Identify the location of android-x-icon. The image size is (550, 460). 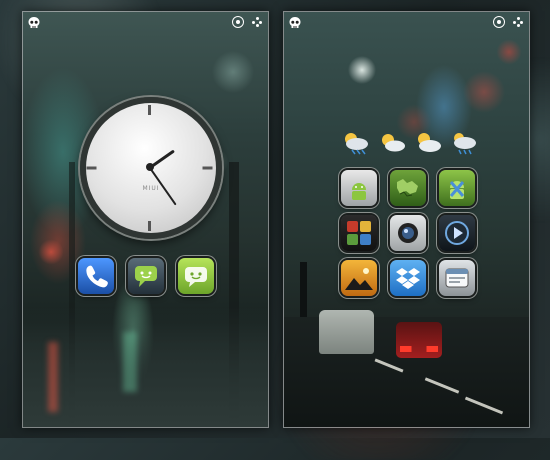
(457, 188).